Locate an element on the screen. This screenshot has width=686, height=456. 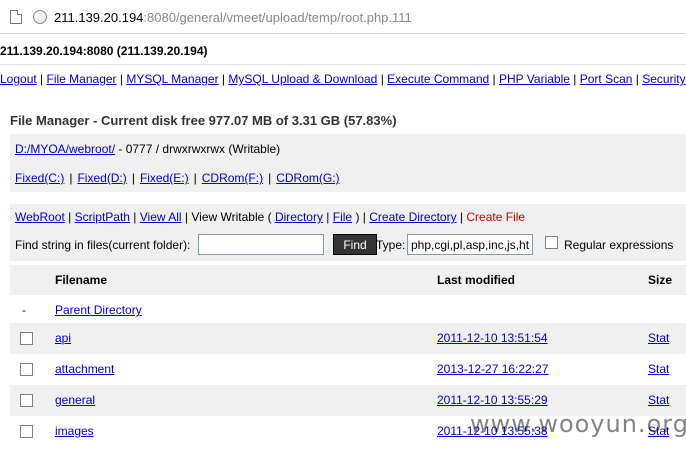
path-permissions: - 0777 / drwxrwxrwx (Writable) is located at coordinates (198, 149).